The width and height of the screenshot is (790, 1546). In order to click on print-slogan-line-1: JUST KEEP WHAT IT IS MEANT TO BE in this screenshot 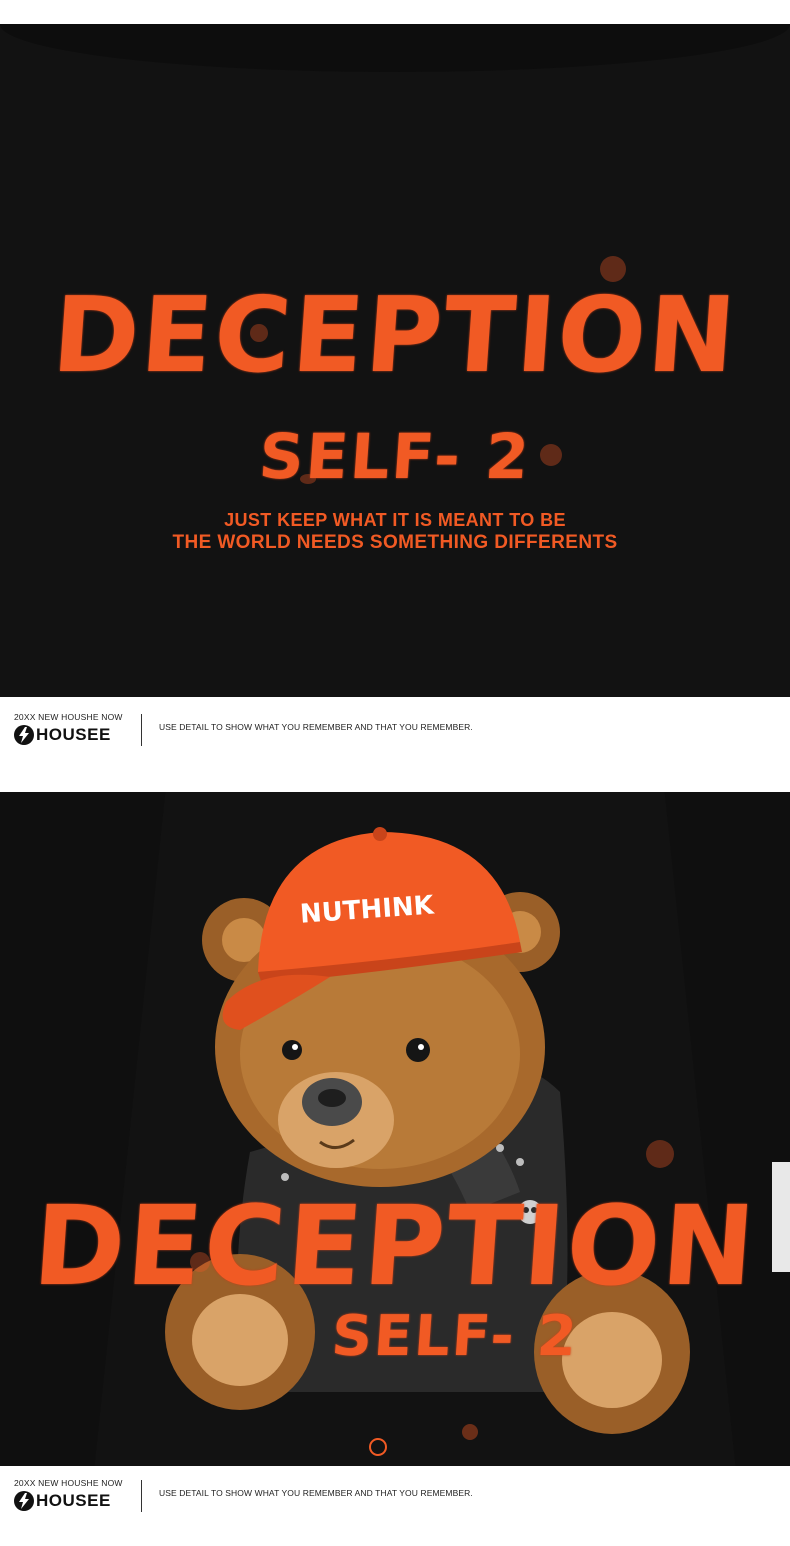, I will do `click(395, 520)`.